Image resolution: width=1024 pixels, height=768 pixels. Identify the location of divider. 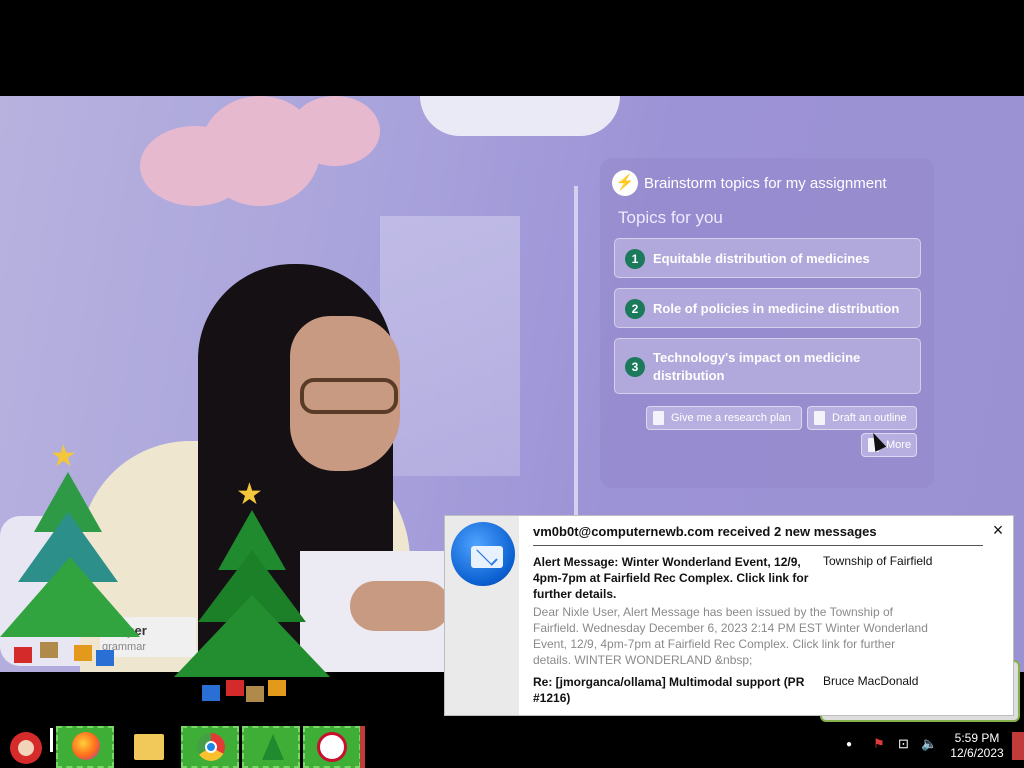
(758, 545).